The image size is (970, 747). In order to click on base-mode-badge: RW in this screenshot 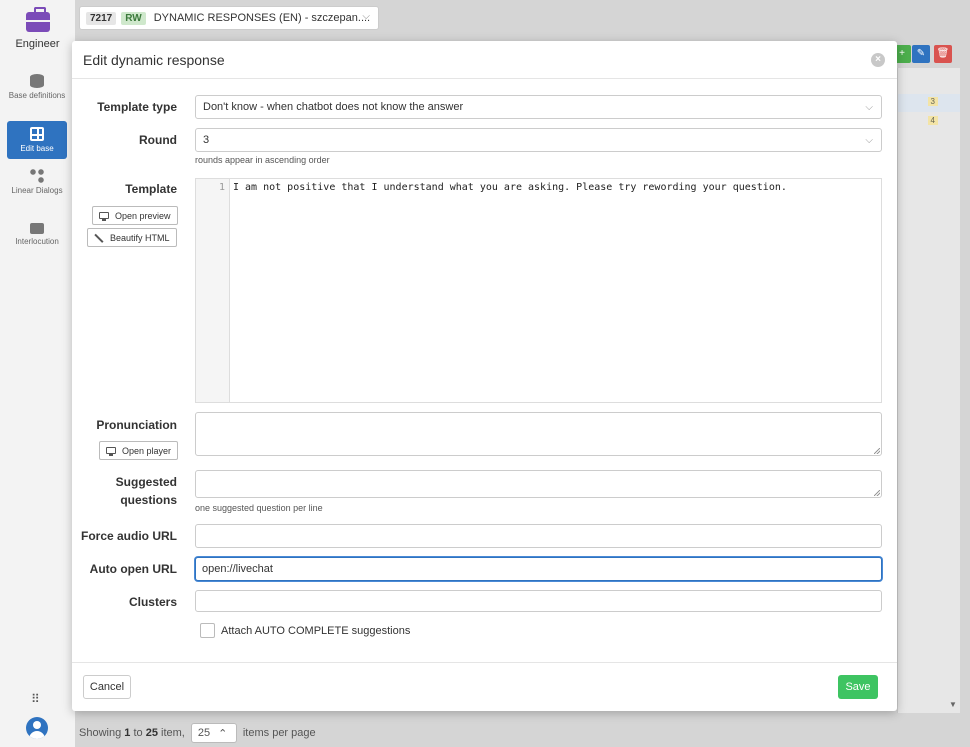, I will do `click(133, 18)`.